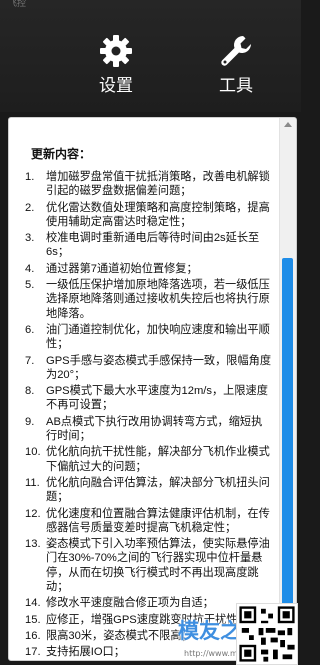 The width and height of the screenshot is (320, 665). I want to click on changelog-item-number: 1., so click(30, 177).